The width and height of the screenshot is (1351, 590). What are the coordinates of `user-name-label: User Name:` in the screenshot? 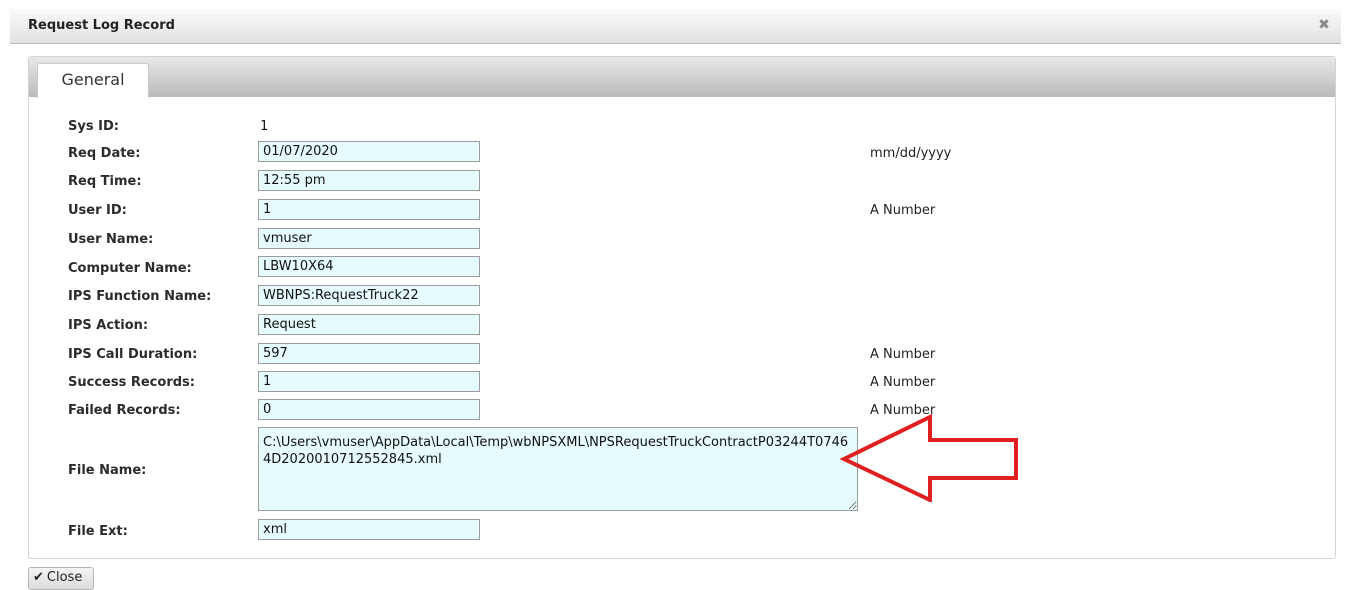 It's located at (111, 239).